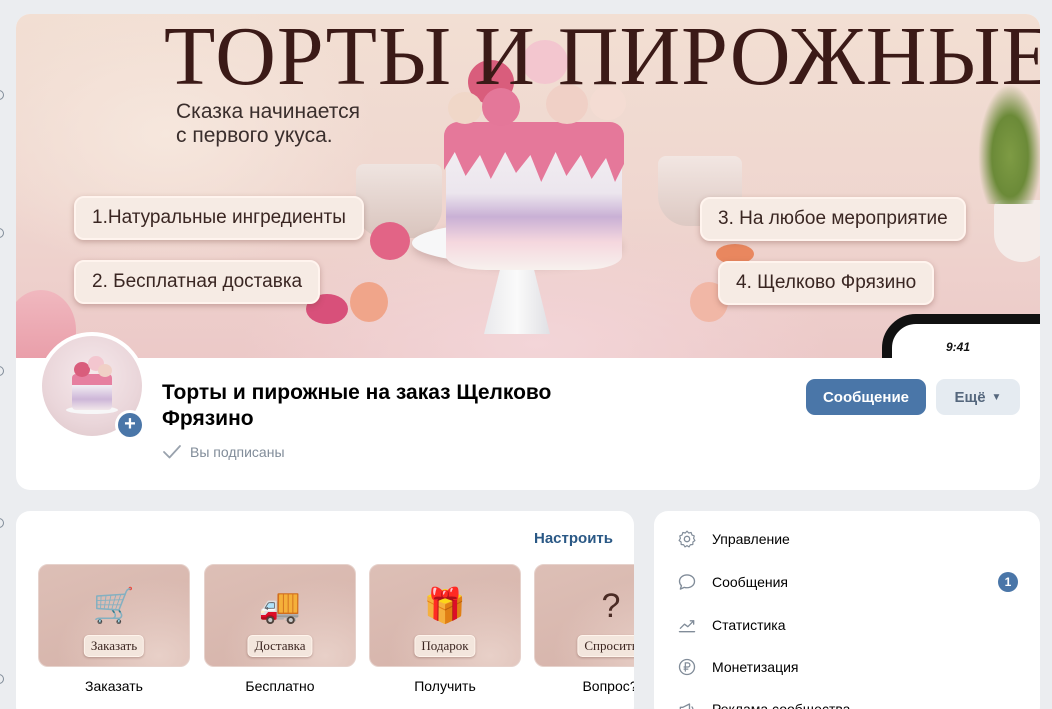  Describe the element at coordinates (197, 282) in the screenshot. I see `feature-badge: 2. Бесплатная доставка` at that location.